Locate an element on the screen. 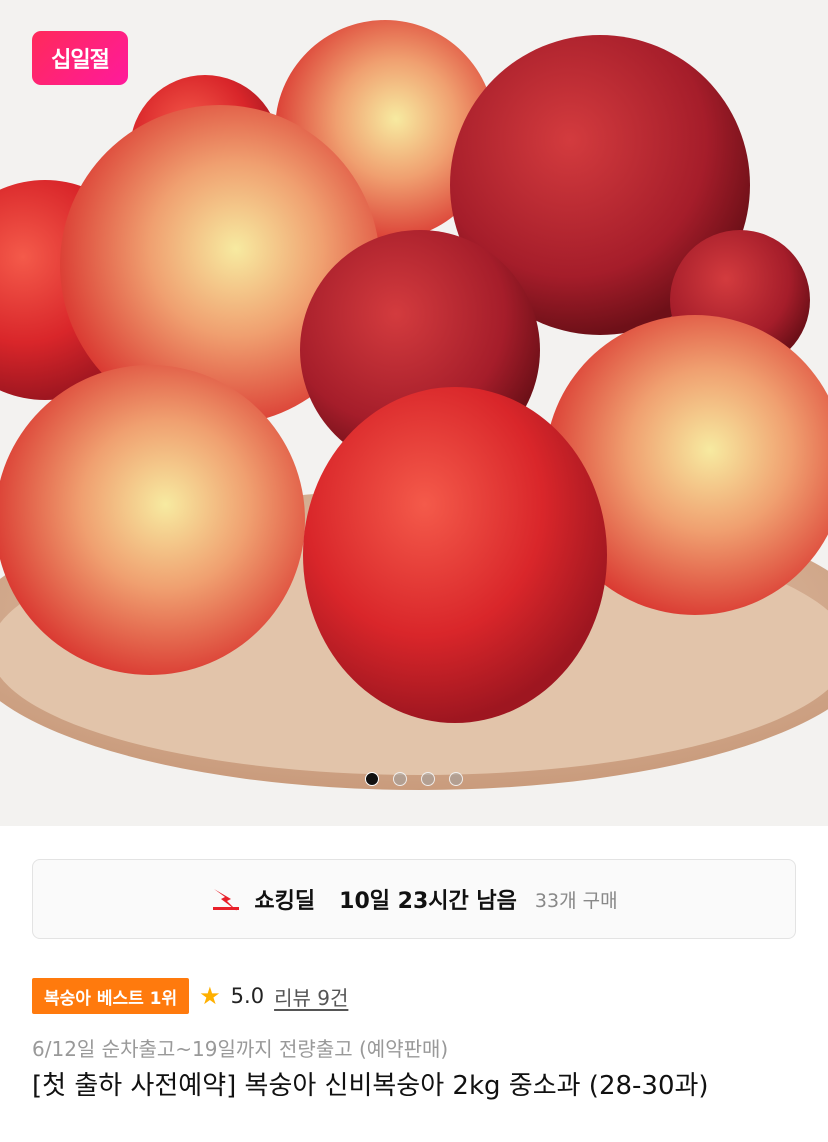 This screenshot has height=1142, width=828. deal-purchase-count: 33개 구매 is located at coordinates (576, 900).